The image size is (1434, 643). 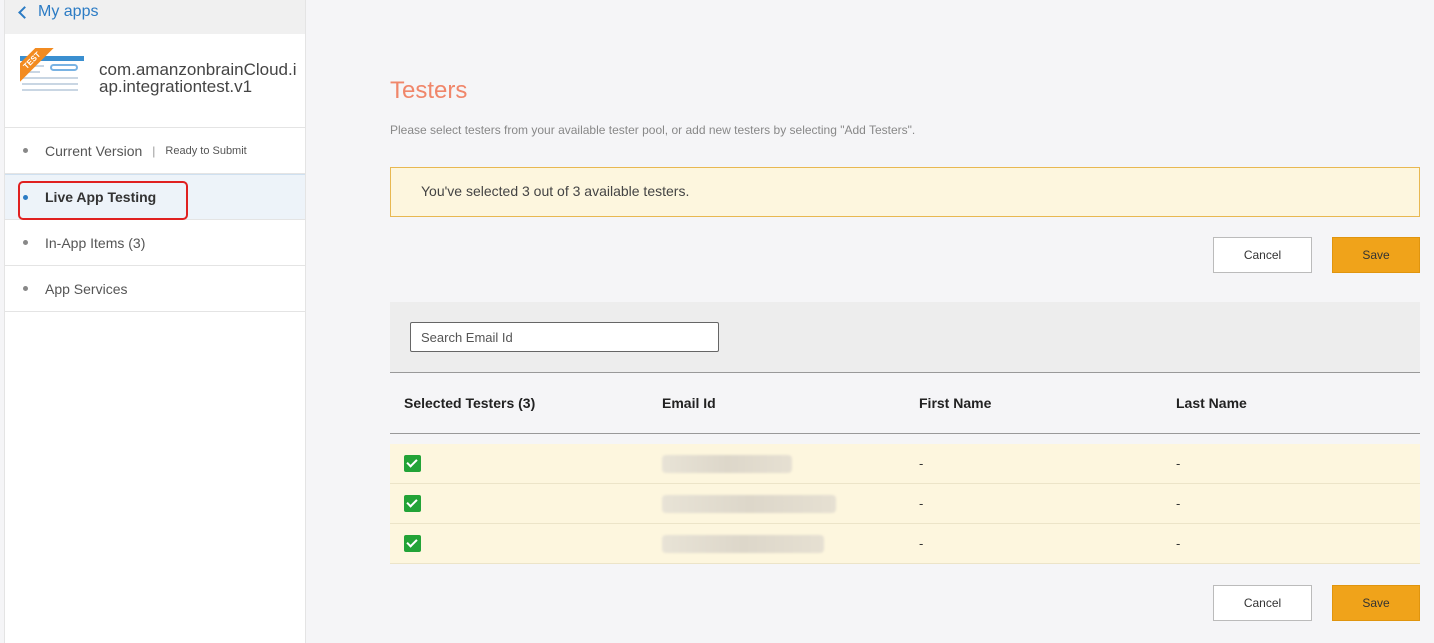 What do you see at coordinates (1376, 603) in the screenshot?
I see `save-button-bottom: Save` at bounding box center [1376, 603].